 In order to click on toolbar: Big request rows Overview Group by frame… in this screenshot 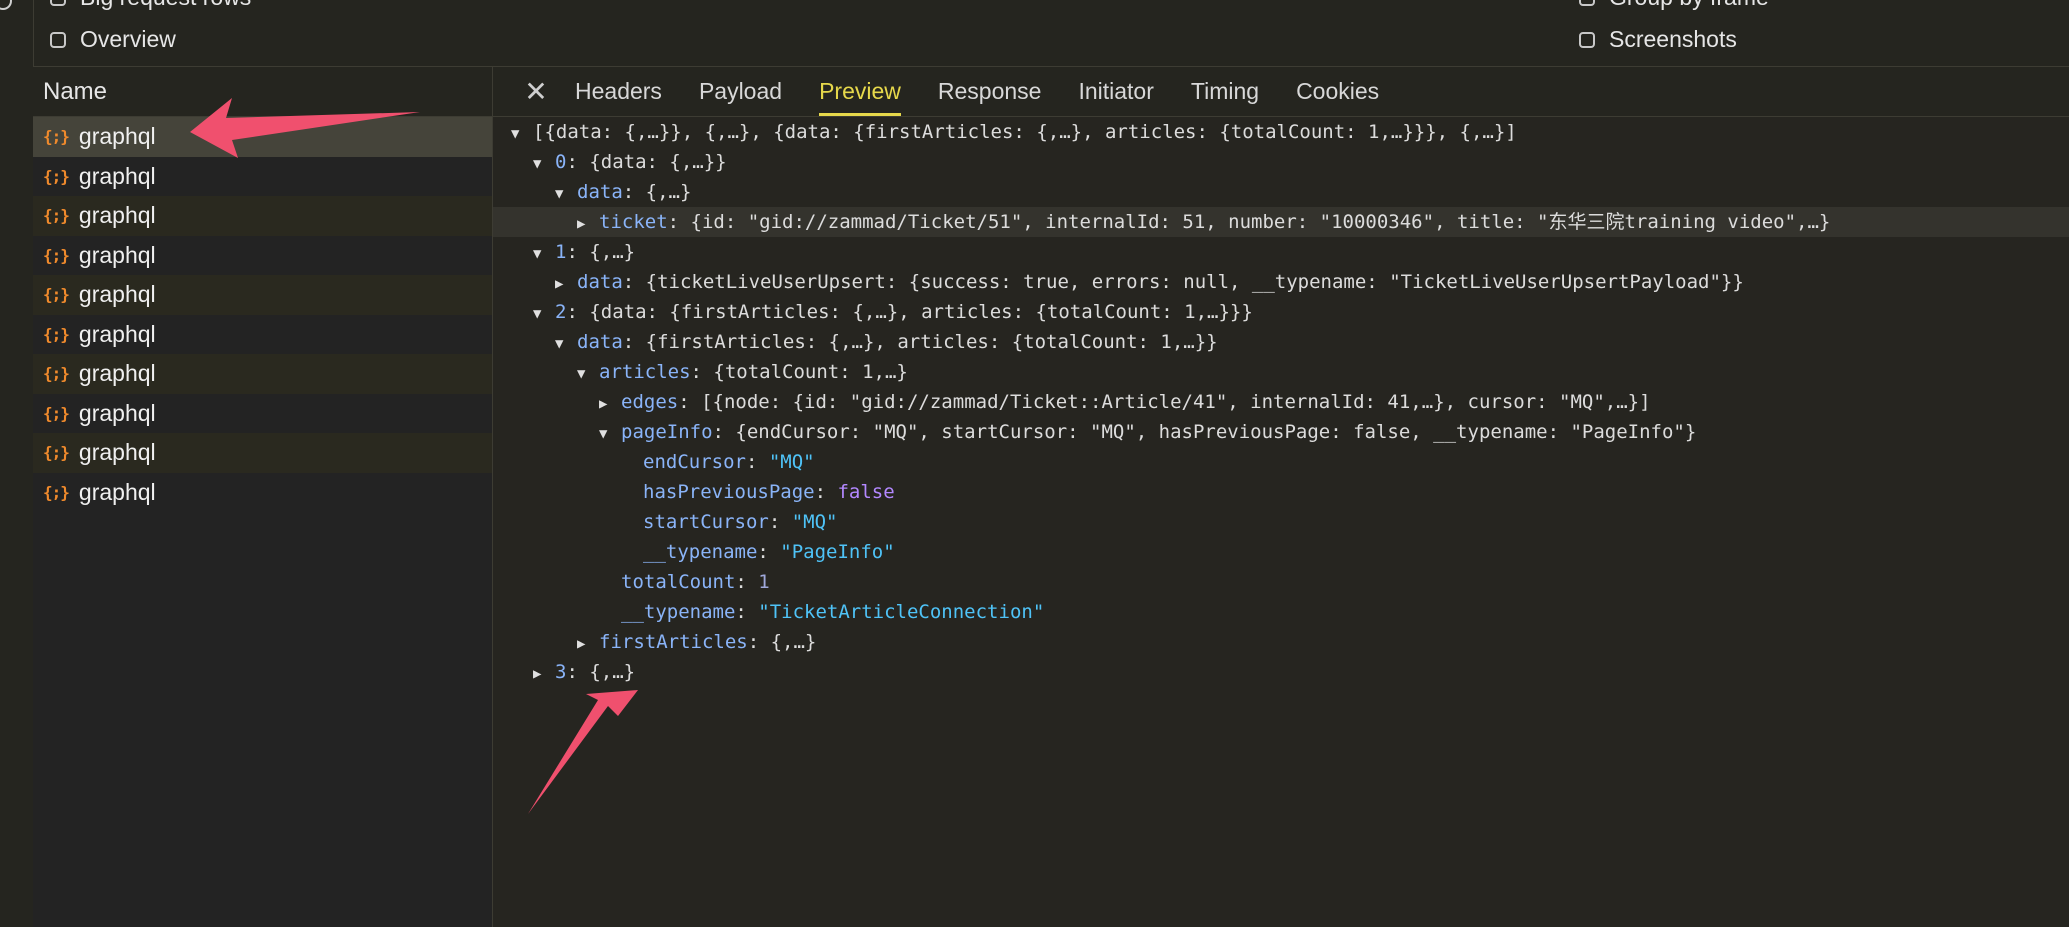, I will do `click(1034, 33)`.